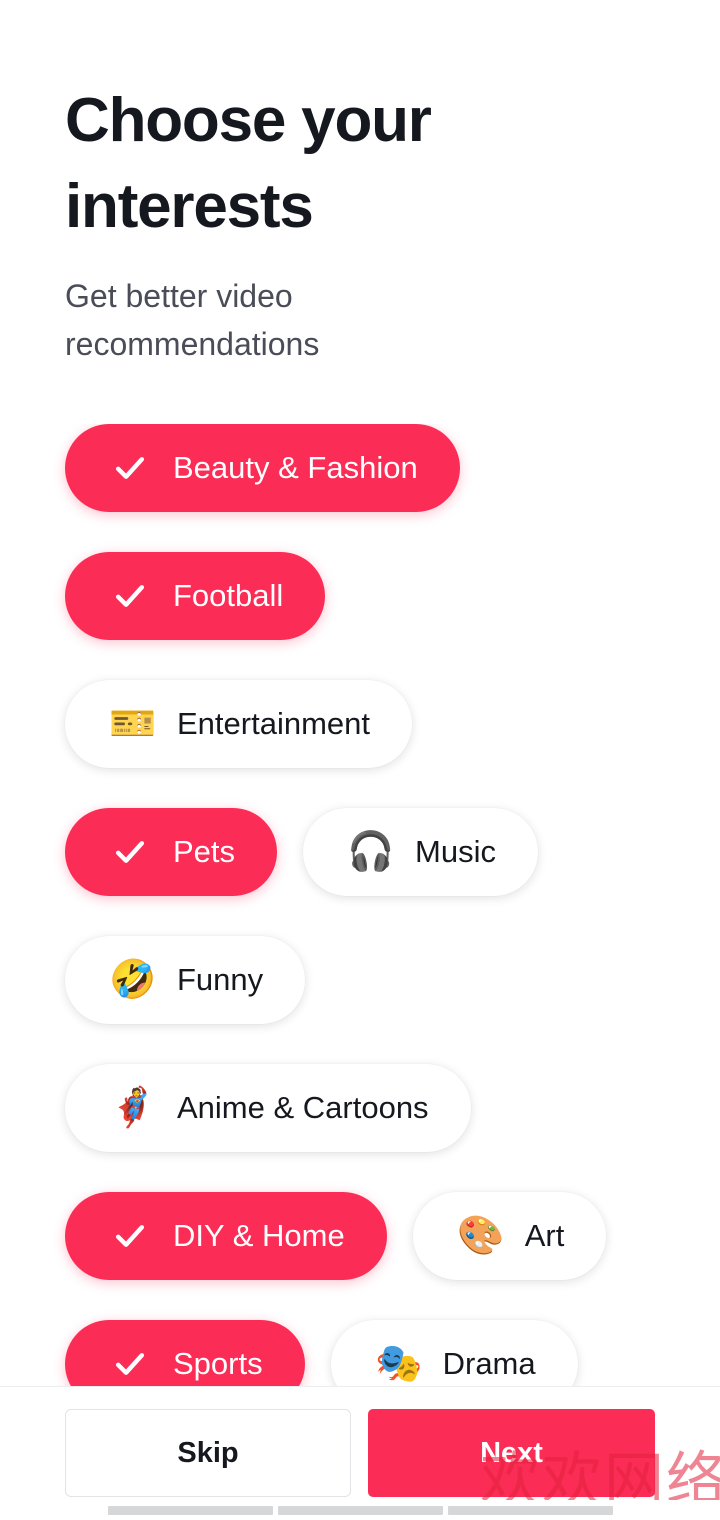 The height and width of the screenshot is (1520, 720). I want to click on page-subtitle: Get better video recommendations, so click(192, 320).